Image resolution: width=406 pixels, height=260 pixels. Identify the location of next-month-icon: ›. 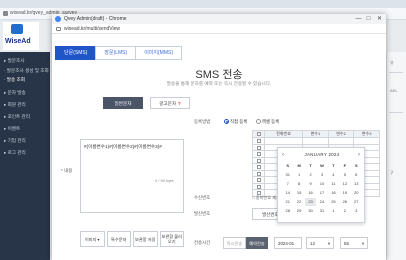
(359, 155).